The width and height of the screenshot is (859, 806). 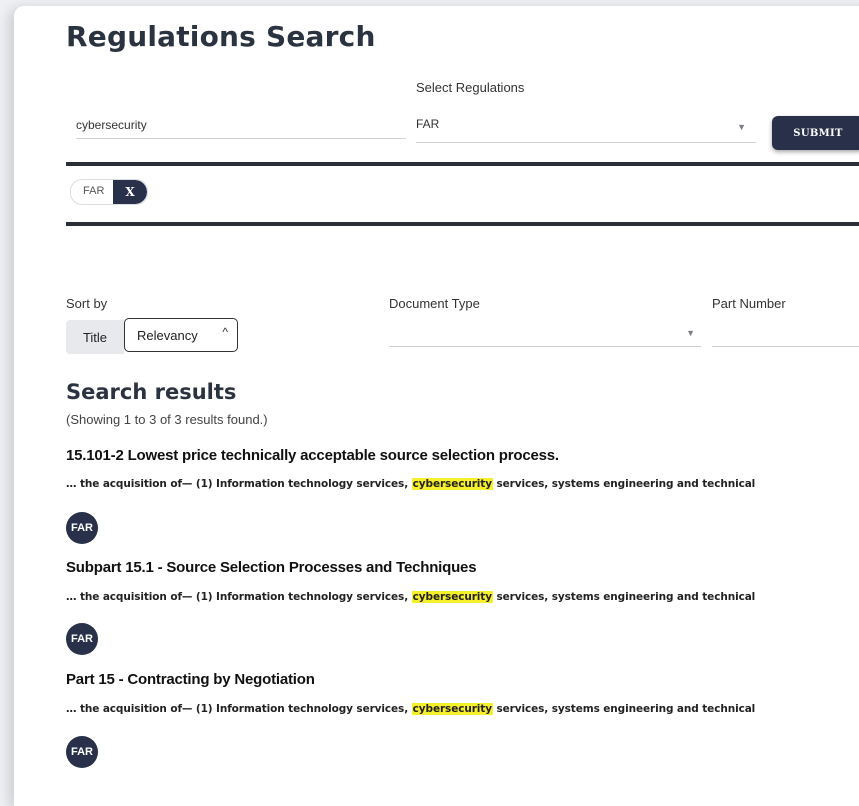 I want to click on filter-chip: FAR X, so click(x=109, y=192).